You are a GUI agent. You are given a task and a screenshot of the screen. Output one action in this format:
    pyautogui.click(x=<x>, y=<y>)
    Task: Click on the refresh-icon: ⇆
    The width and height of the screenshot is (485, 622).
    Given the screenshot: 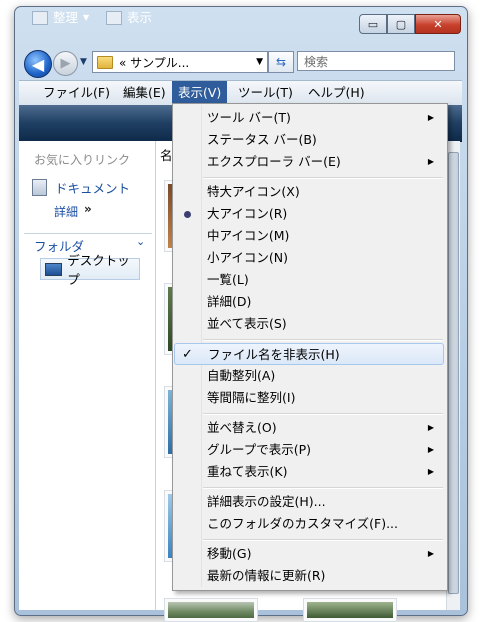 What is the action you would take?
    pyautogui.click(x=281, y=62)
    